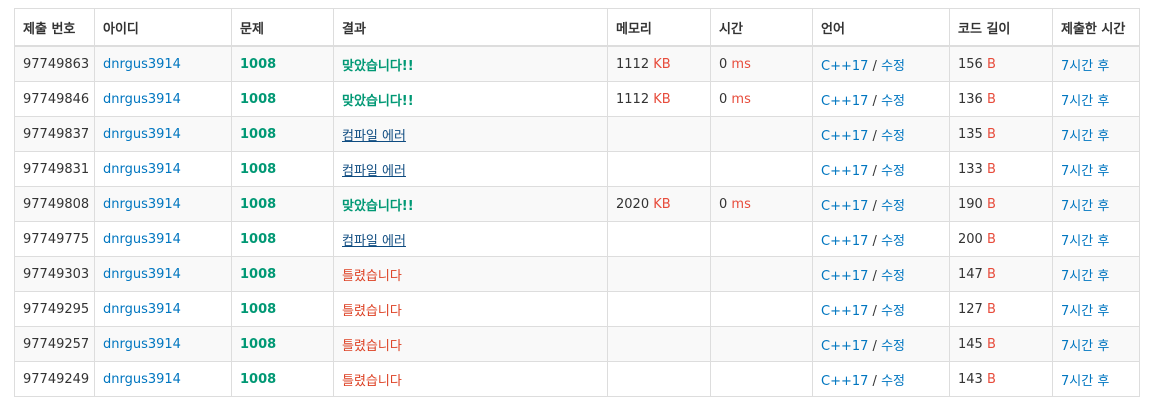 Image resolution: width=1163 pixels, height=408 pixels. Describe the element at coordinates (470, 309) in the screenshot. I see `result-cell: 틀렸습니다` at that location.